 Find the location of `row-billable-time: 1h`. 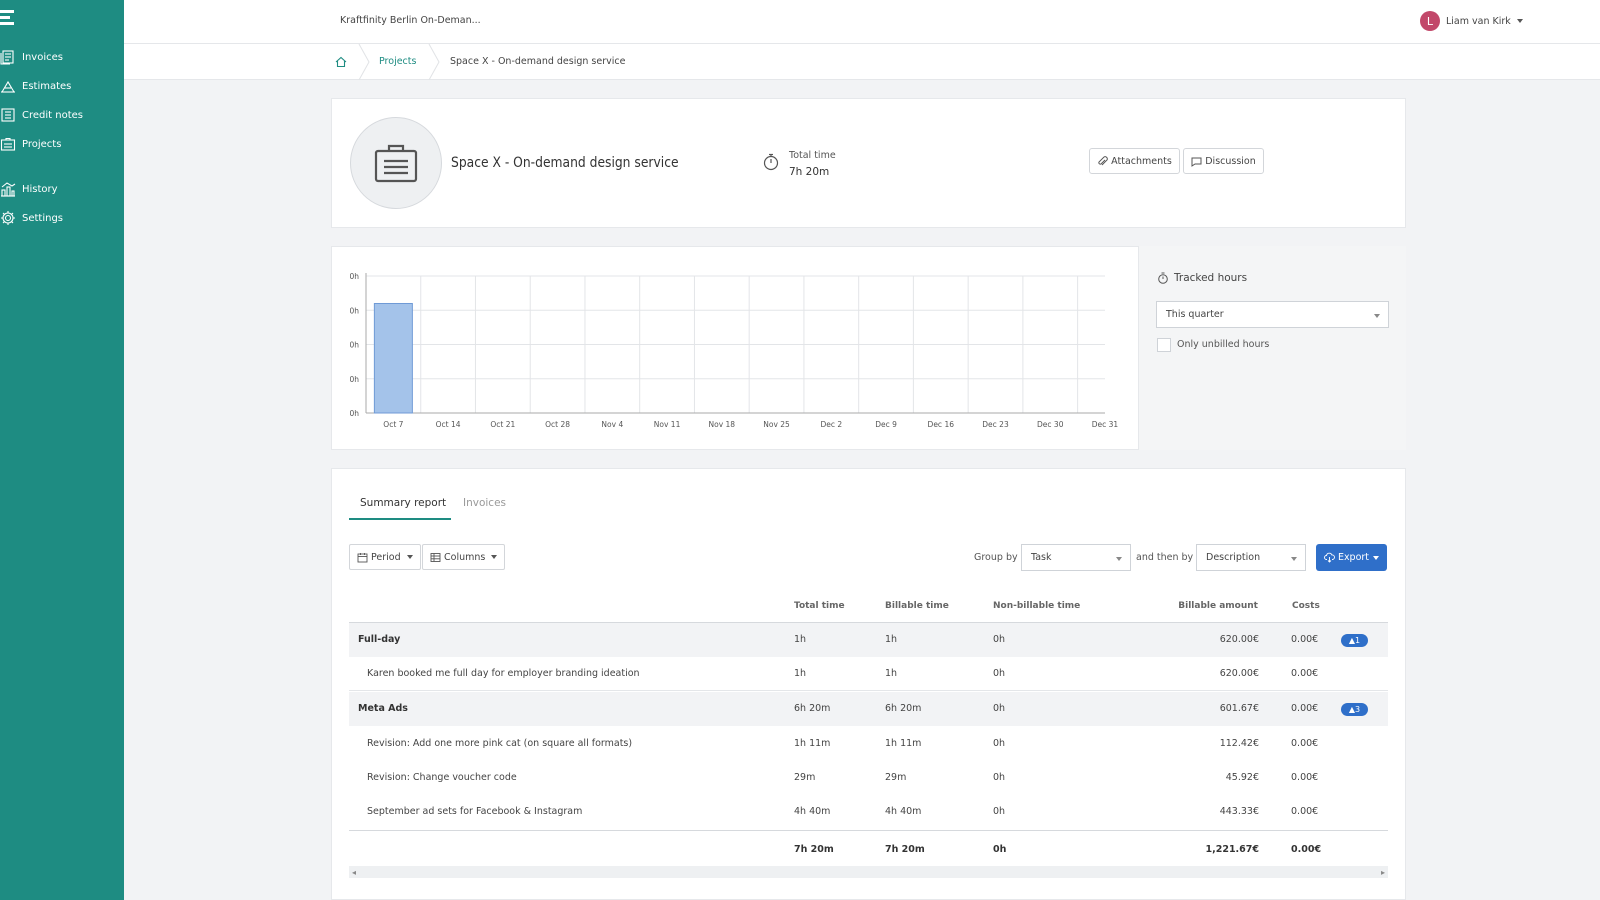

row-billable-time: 1h is located at coordinates (891, 673).